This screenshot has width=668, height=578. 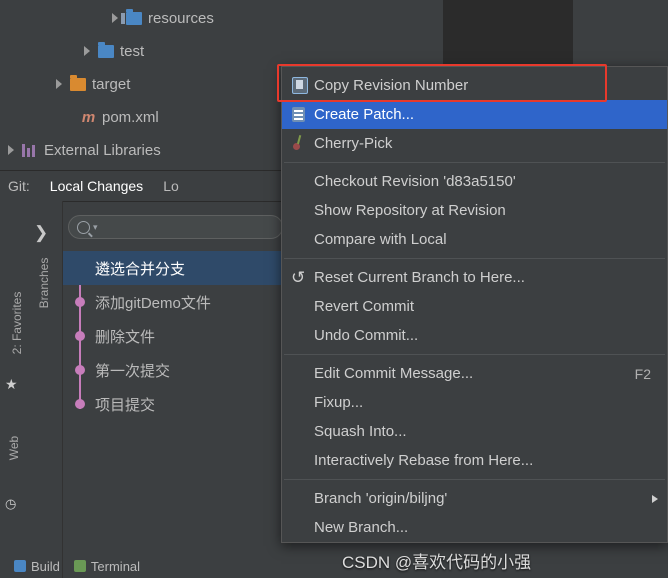 I want to click on menu-item-label: Show Repository at Revision, so click(x=410, y=210).